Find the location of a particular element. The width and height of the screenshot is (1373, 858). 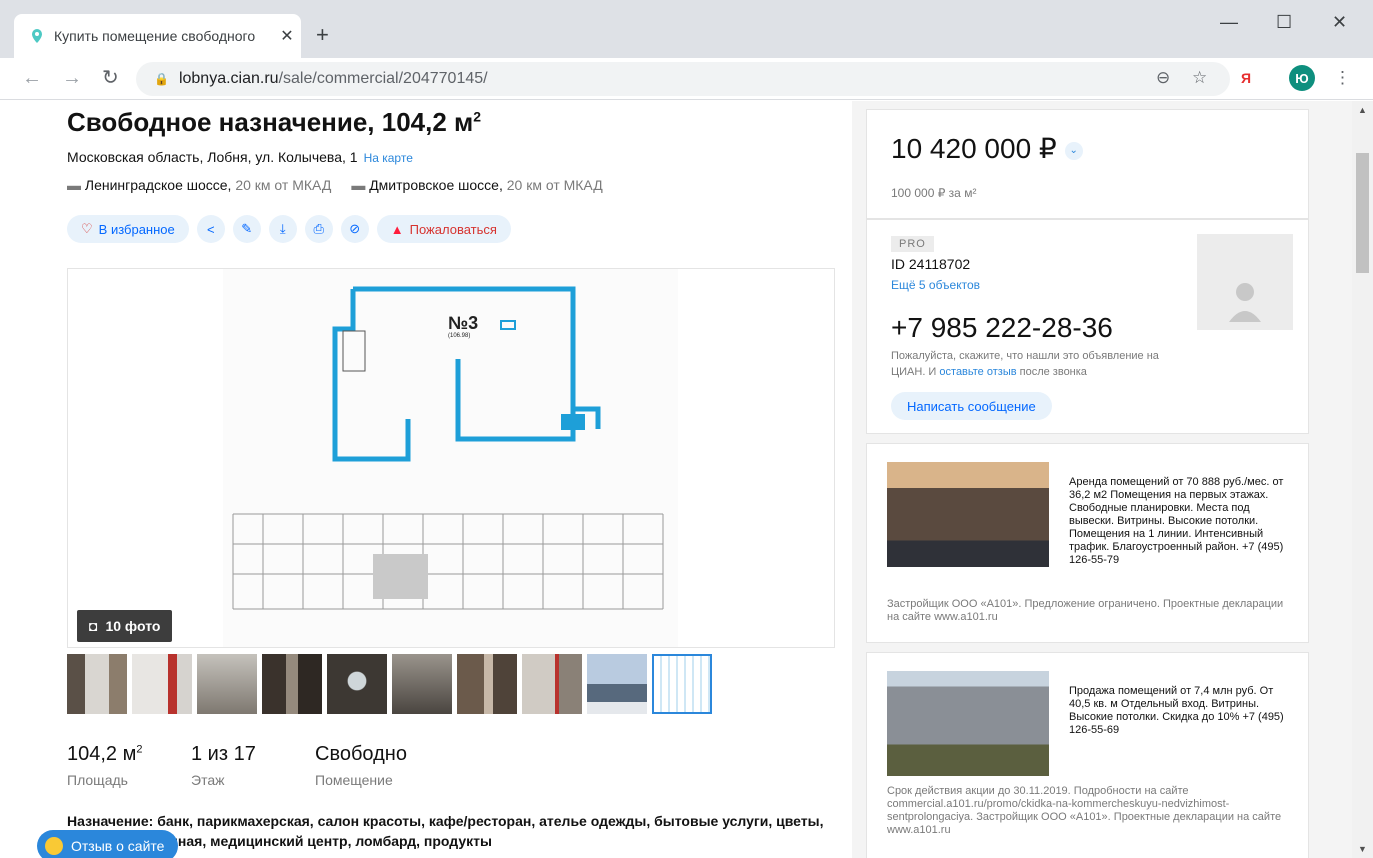

share-icon: < is located at coordinates (210, 229).